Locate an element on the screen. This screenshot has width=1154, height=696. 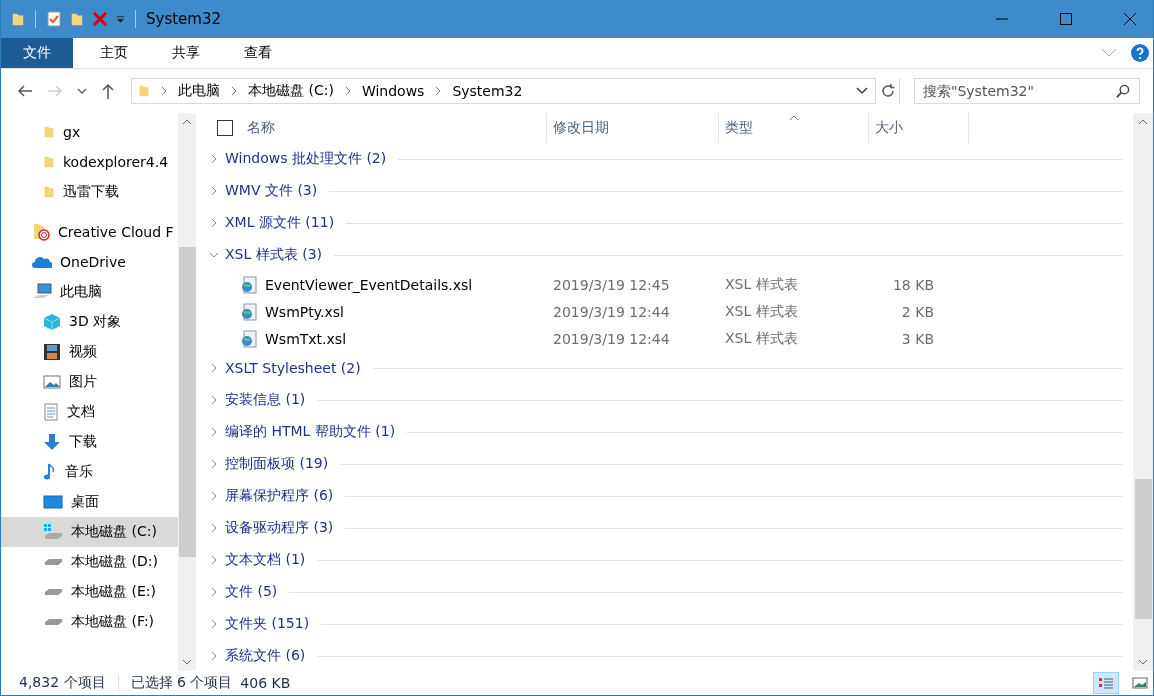
address-bar: 此电脑 本地磁盘 (C:) Windows System32 is located at coordinates (515, 91).